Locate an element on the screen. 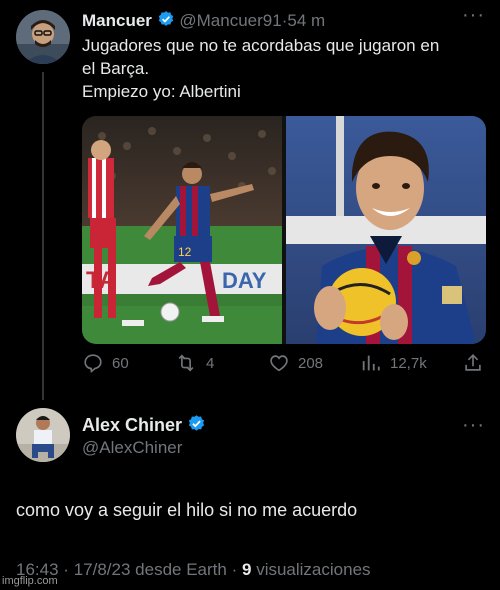  thread-connector-line is located at coordinates (43, 236).